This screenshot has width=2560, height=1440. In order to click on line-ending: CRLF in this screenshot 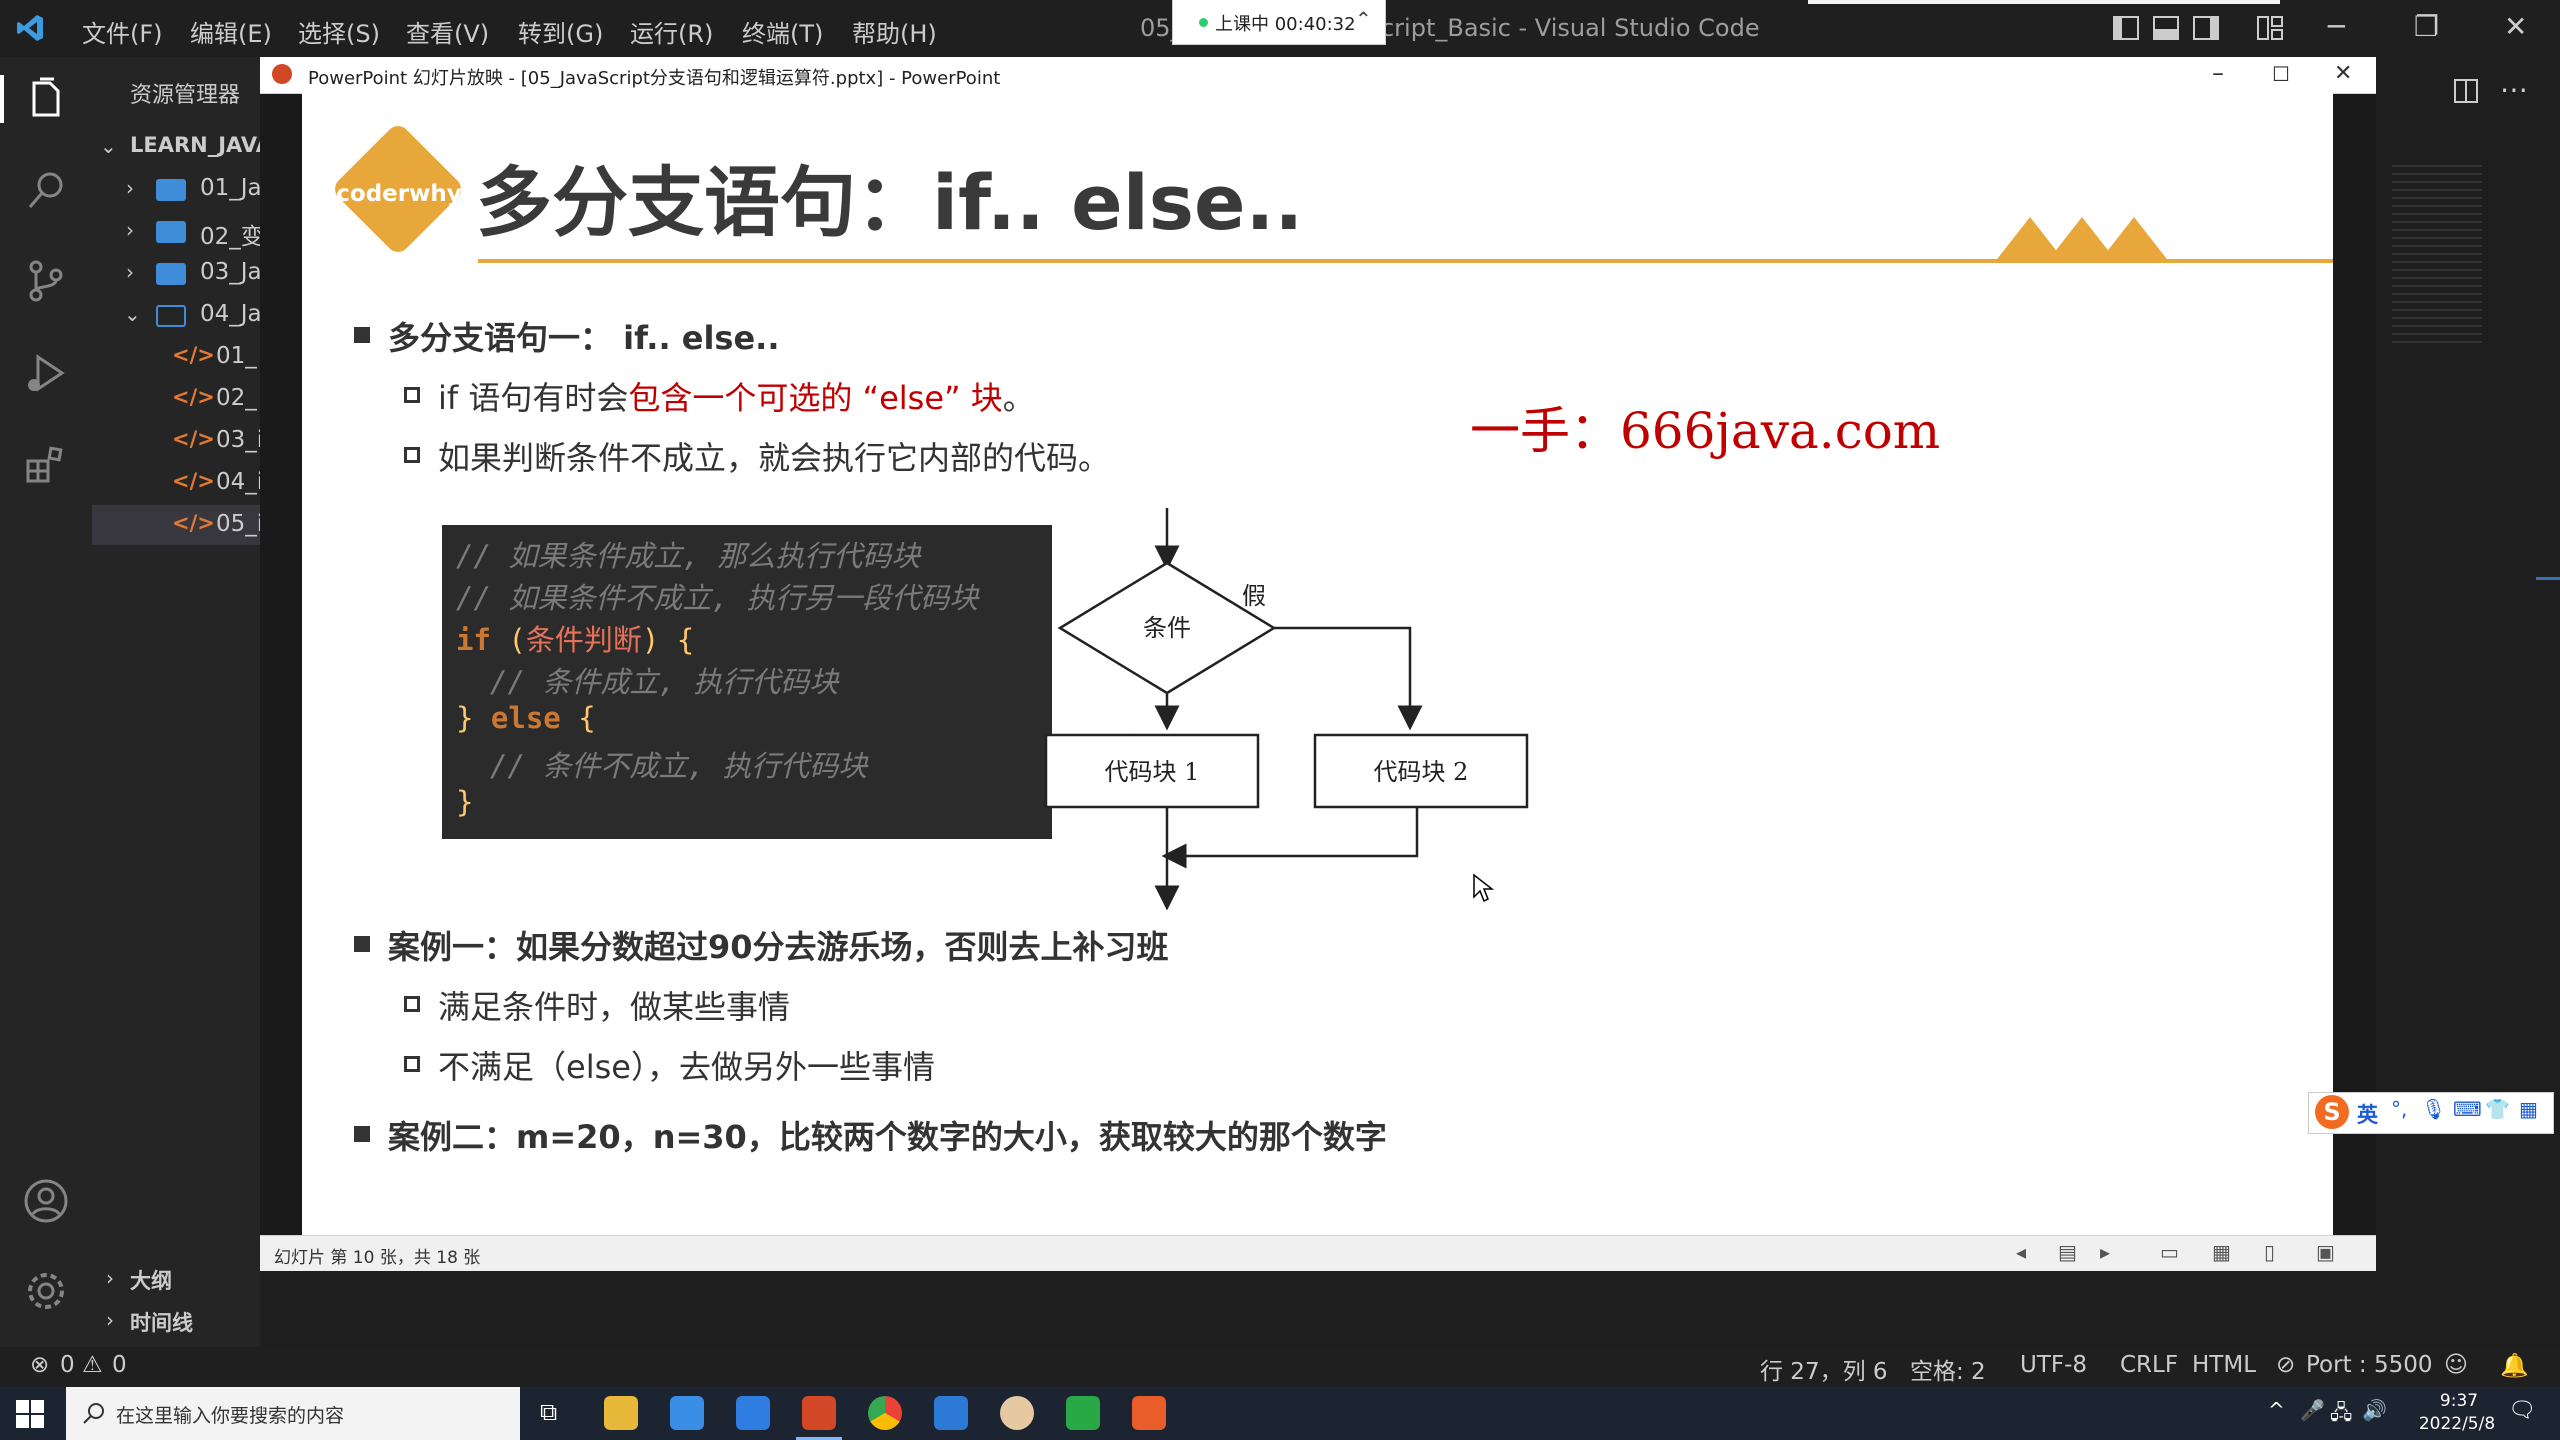, I will do `click(2149, 1365)`.